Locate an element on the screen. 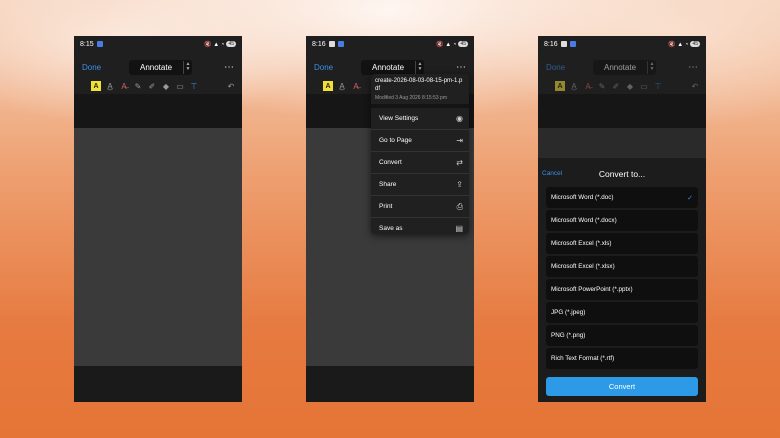 The image size is (780, 438). eye-icon: ◉ is located at coordinates (459, 118).